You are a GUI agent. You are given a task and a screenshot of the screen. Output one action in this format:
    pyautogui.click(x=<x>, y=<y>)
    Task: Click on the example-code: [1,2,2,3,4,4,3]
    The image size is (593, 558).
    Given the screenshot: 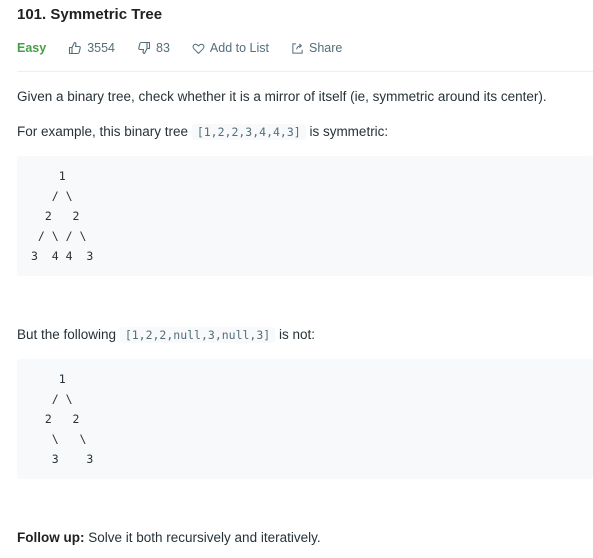 What is the action you would take?
    pyautogui.click(x=248, y=132)
    